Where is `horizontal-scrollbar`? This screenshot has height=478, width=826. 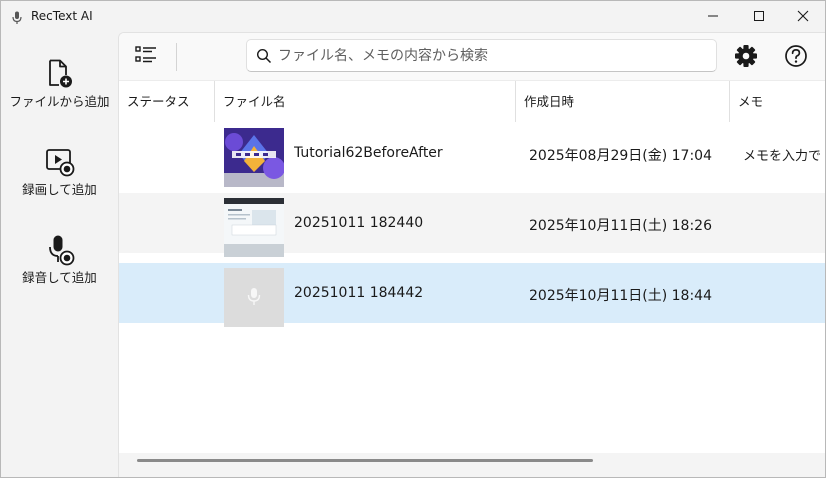 horizontal-scrollbar is located at coordinates (472, 465).